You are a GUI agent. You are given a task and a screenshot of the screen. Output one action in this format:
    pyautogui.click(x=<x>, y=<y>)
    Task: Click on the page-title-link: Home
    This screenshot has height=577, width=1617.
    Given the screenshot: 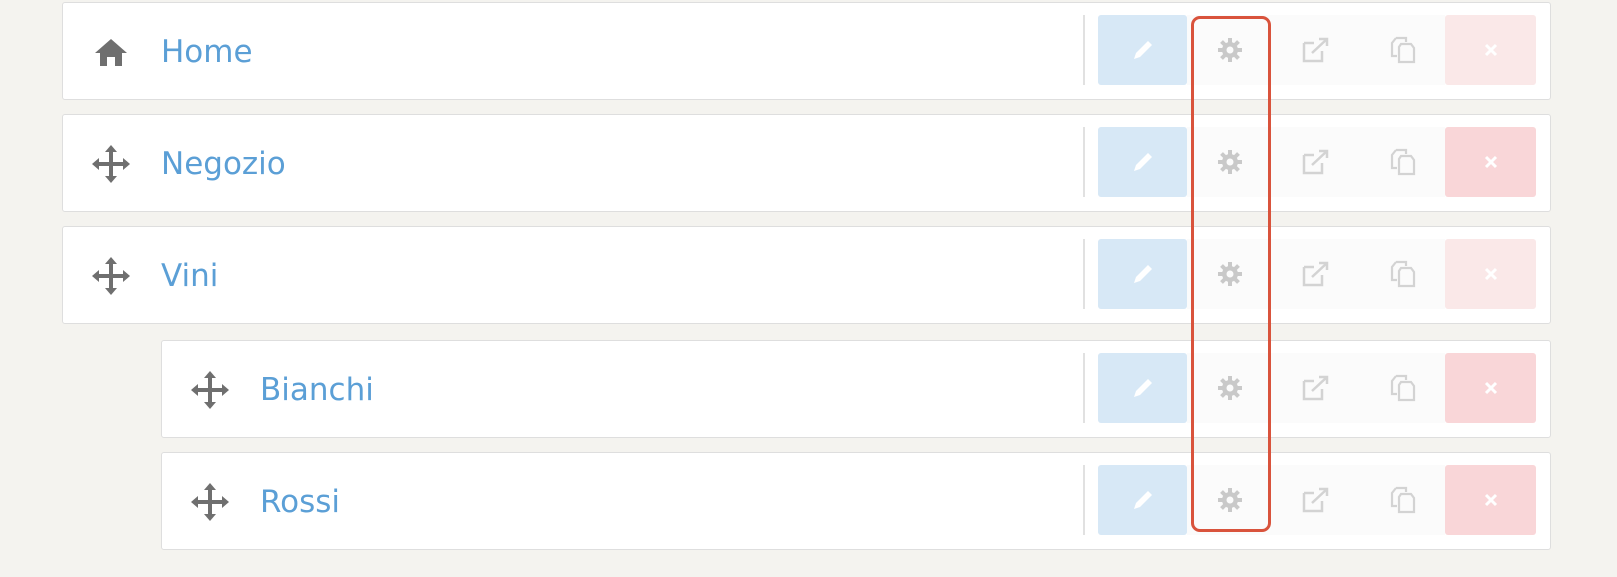 What is the action you would take?
    pyautogui.click(x=207, y=52)
    